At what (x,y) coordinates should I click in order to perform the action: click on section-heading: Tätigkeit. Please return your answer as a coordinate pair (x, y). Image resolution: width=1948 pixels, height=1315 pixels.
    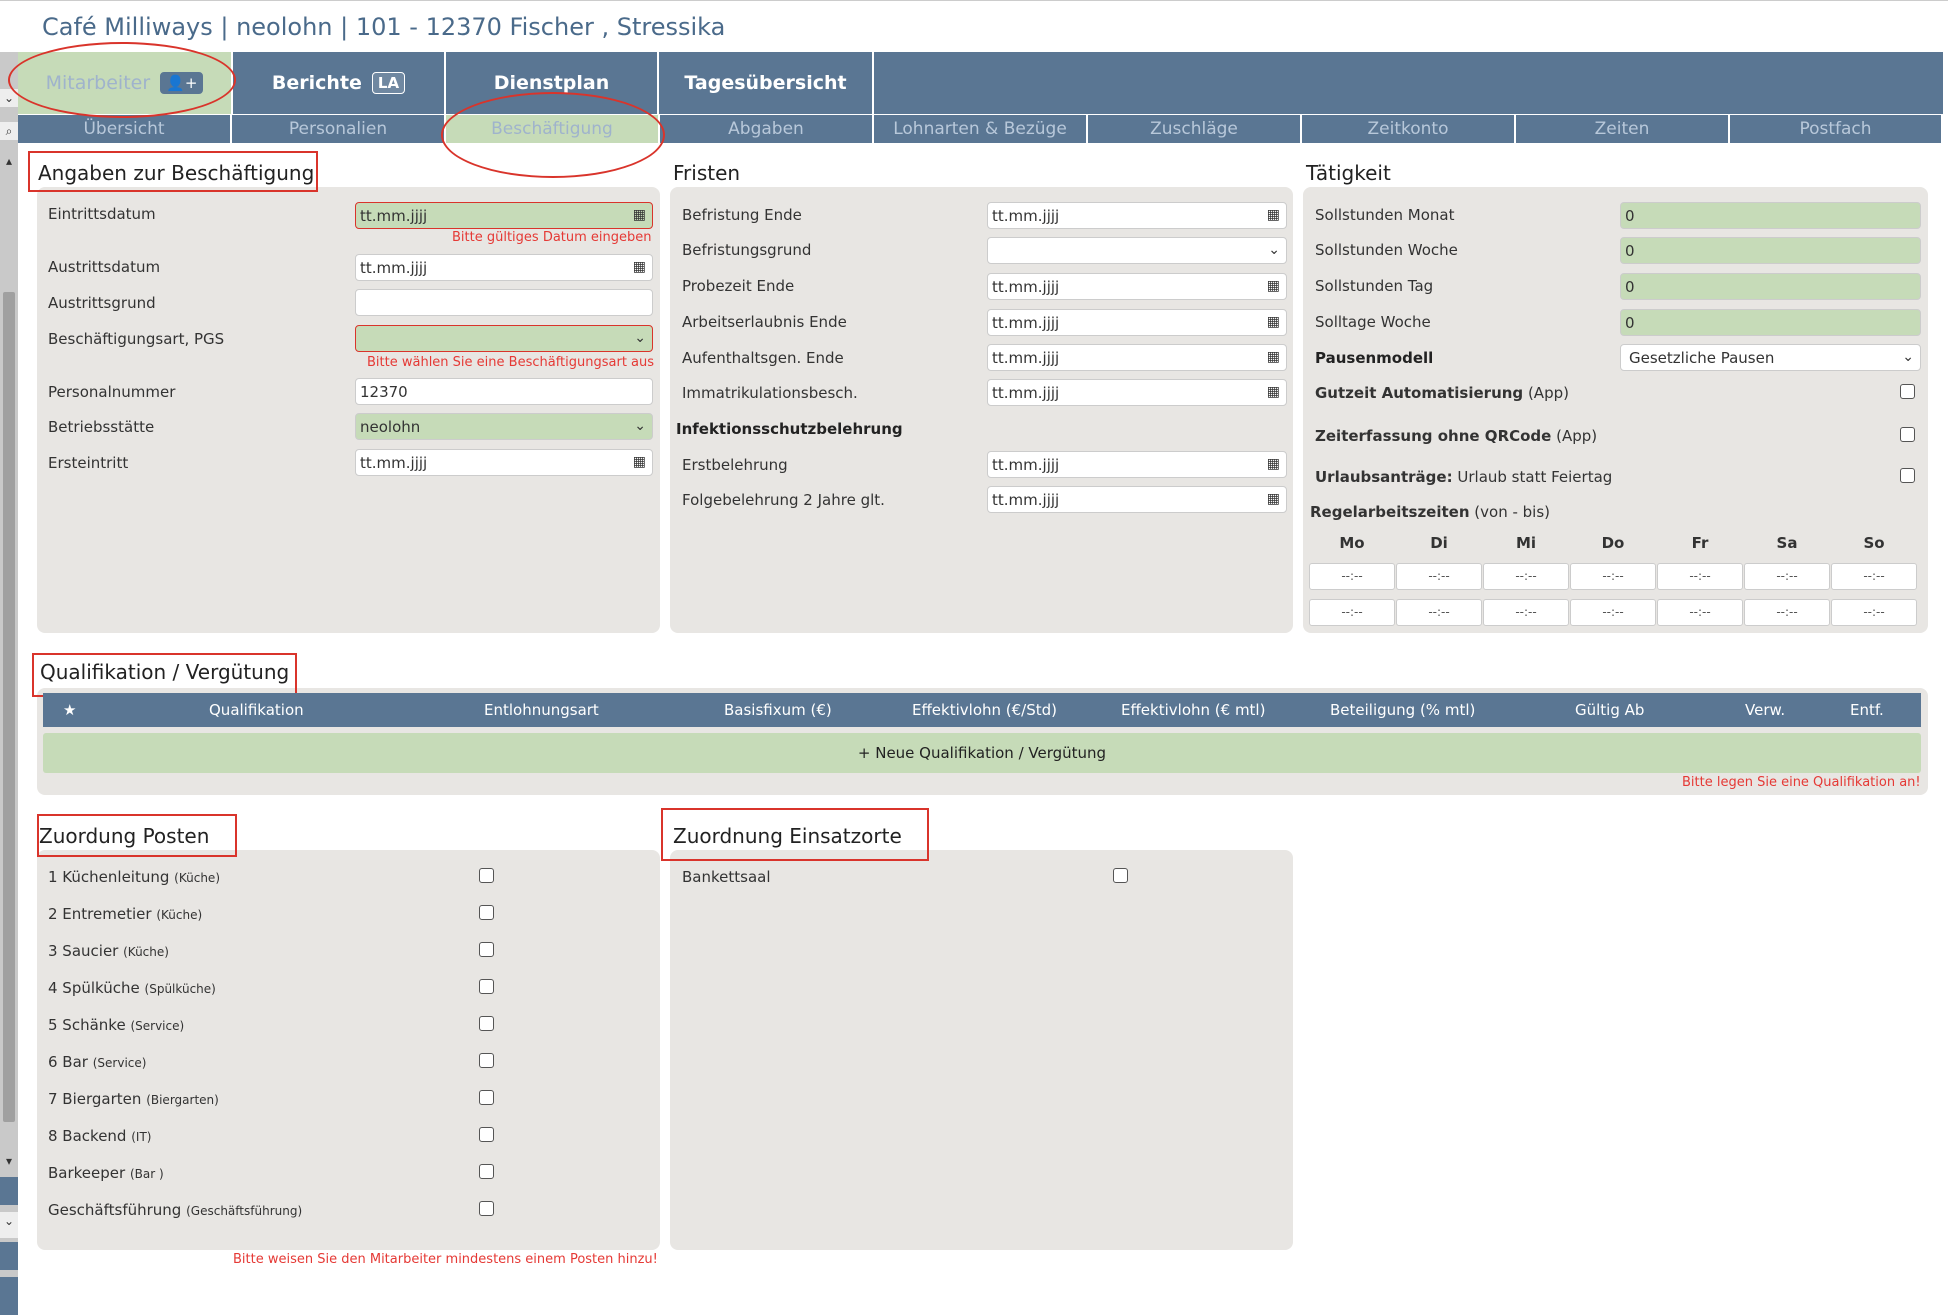
    Looking at the image, I should click on (1348, 173).